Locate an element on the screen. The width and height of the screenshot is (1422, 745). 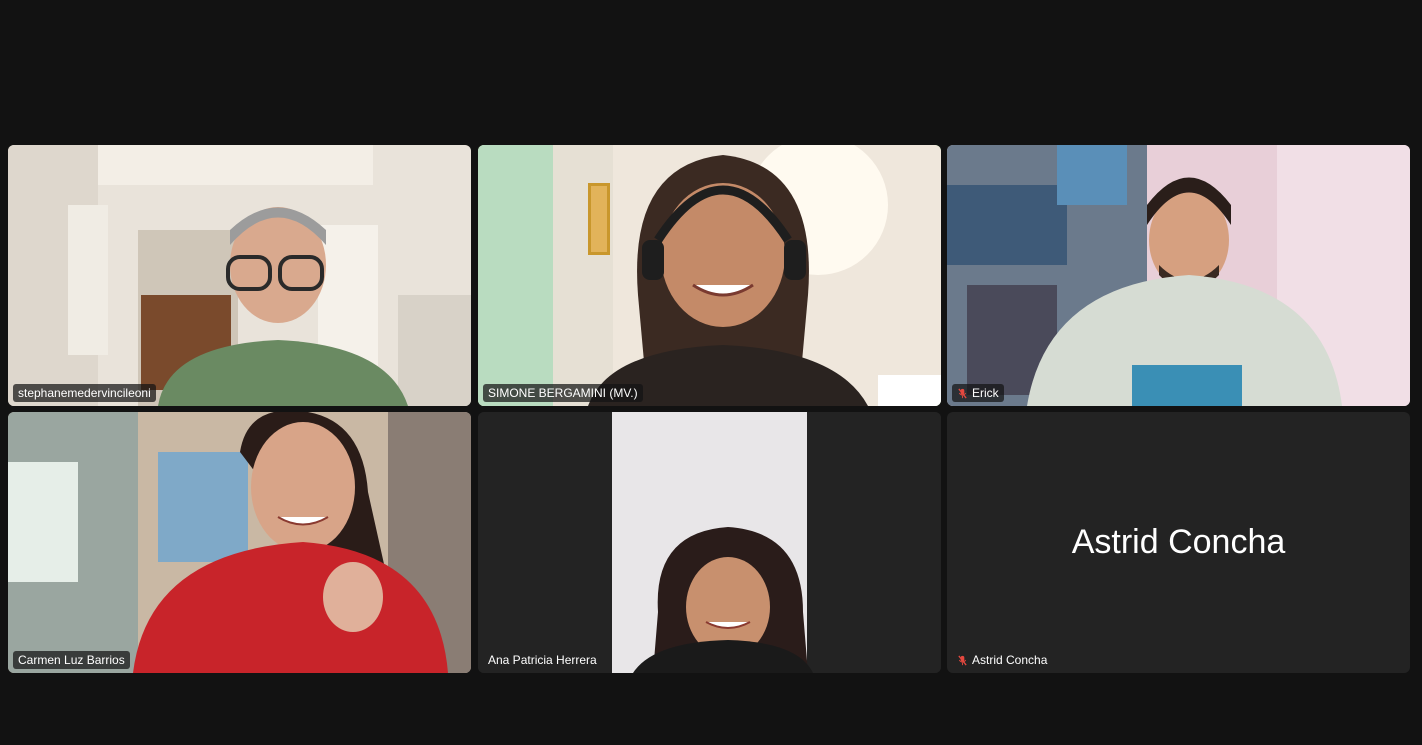
participant-tile-3: Erick is located at coordinates (1178, 275).